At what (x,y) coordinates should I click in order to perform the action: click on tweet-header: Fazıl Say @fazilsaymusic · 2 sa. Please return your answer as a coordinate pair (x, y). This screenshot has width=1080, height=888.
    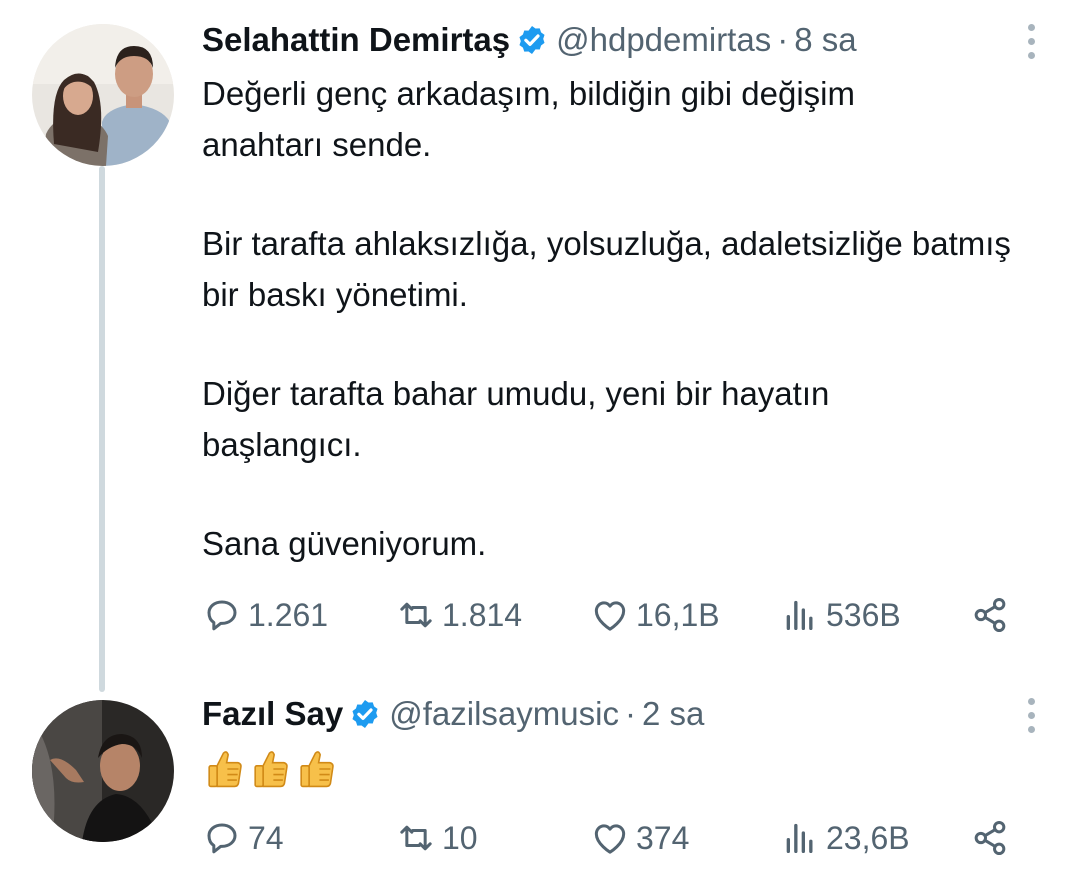
    Looking at the image, I should click on (453, 714).